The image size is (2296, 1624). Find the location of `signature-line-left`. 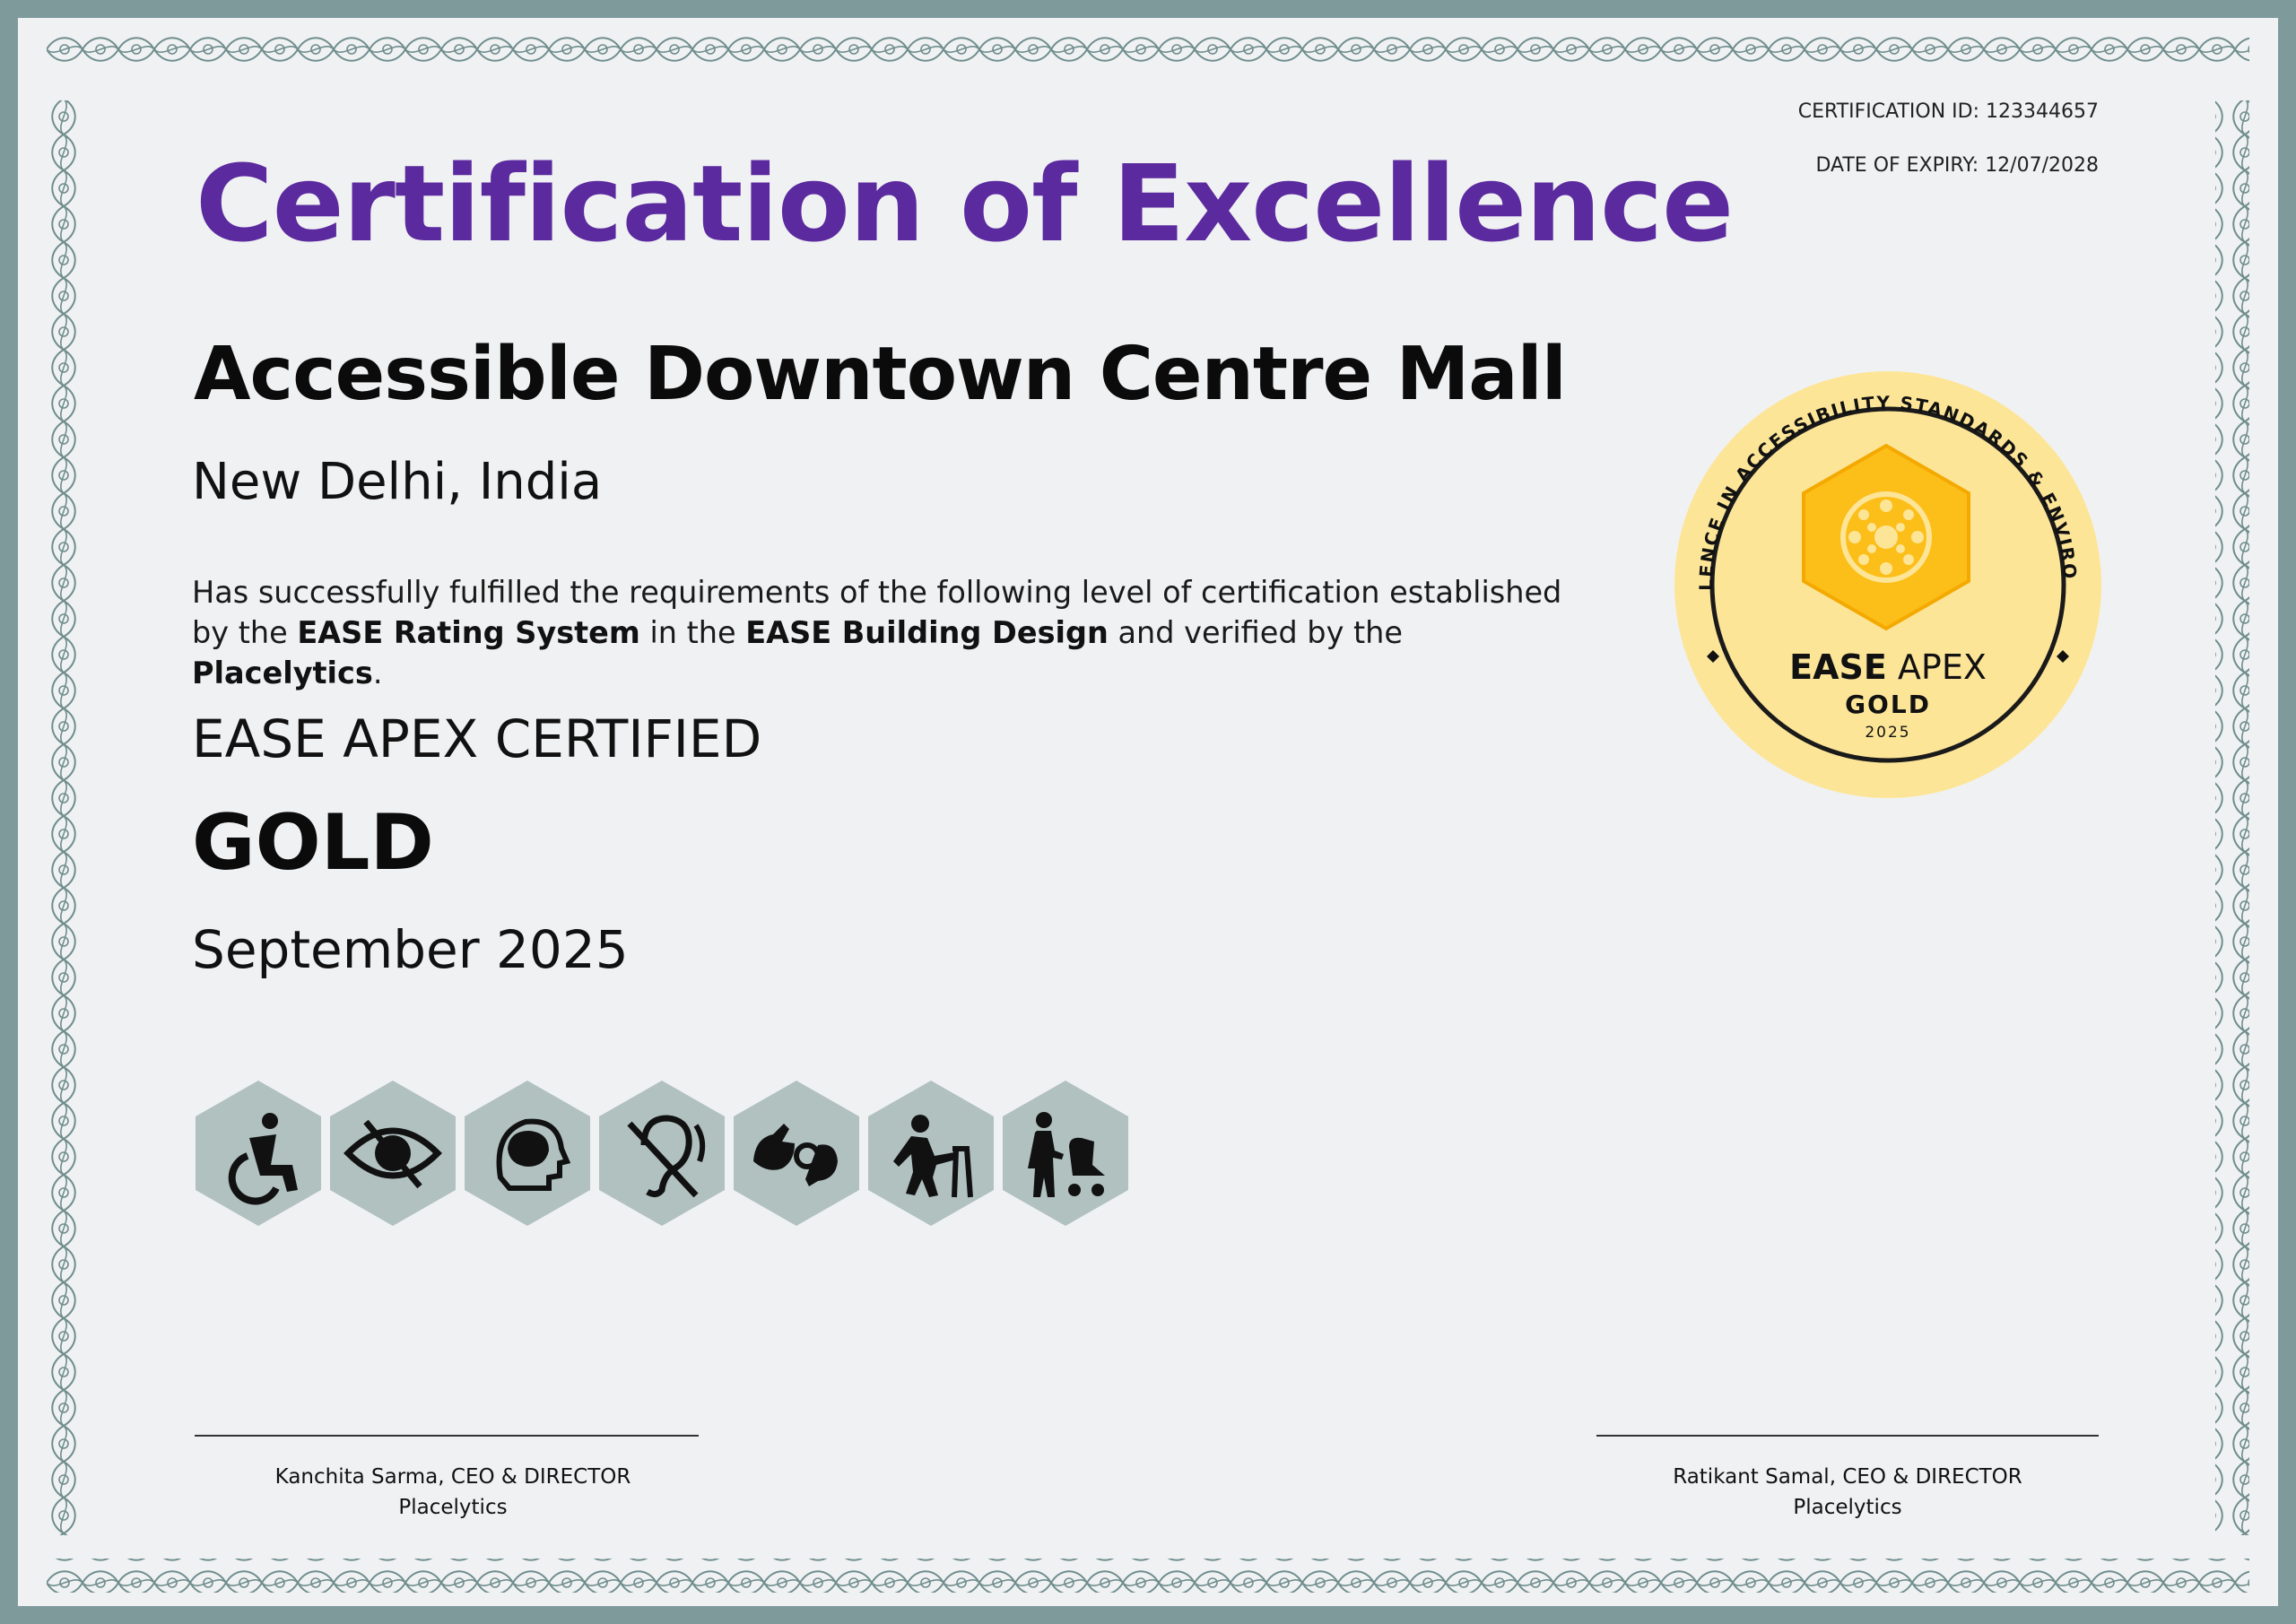

signature-line-left is located at coordinates (447, 1436).